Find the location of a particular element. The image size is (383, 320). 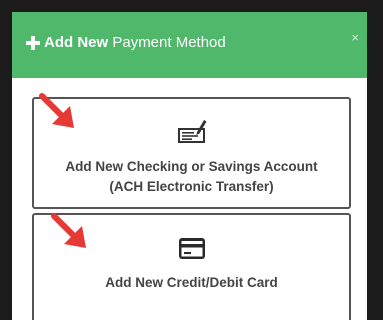

add-bank-account-line2: (ACH Electronic Transfer) is located at coordinates (191, 186).